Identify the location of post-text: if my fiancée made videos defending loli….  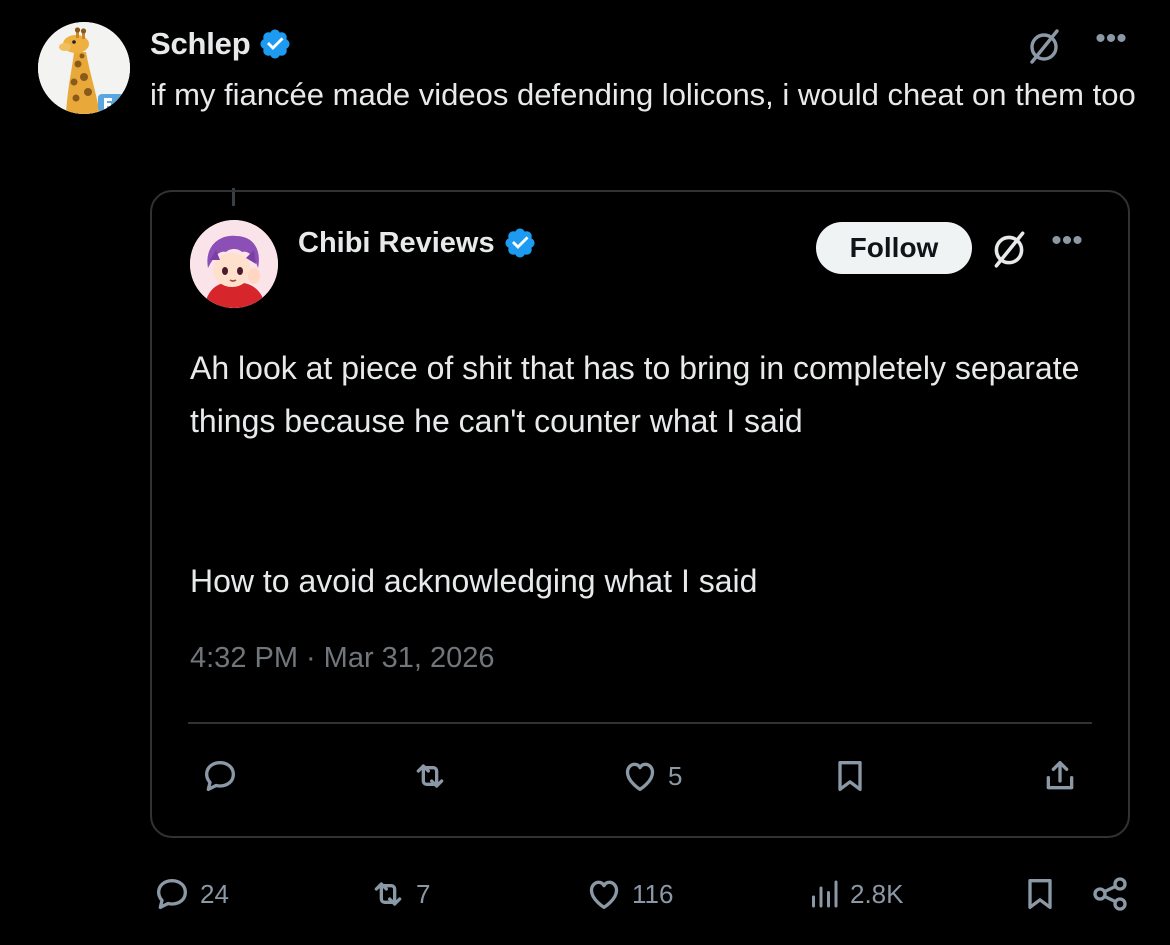
(643, 94).